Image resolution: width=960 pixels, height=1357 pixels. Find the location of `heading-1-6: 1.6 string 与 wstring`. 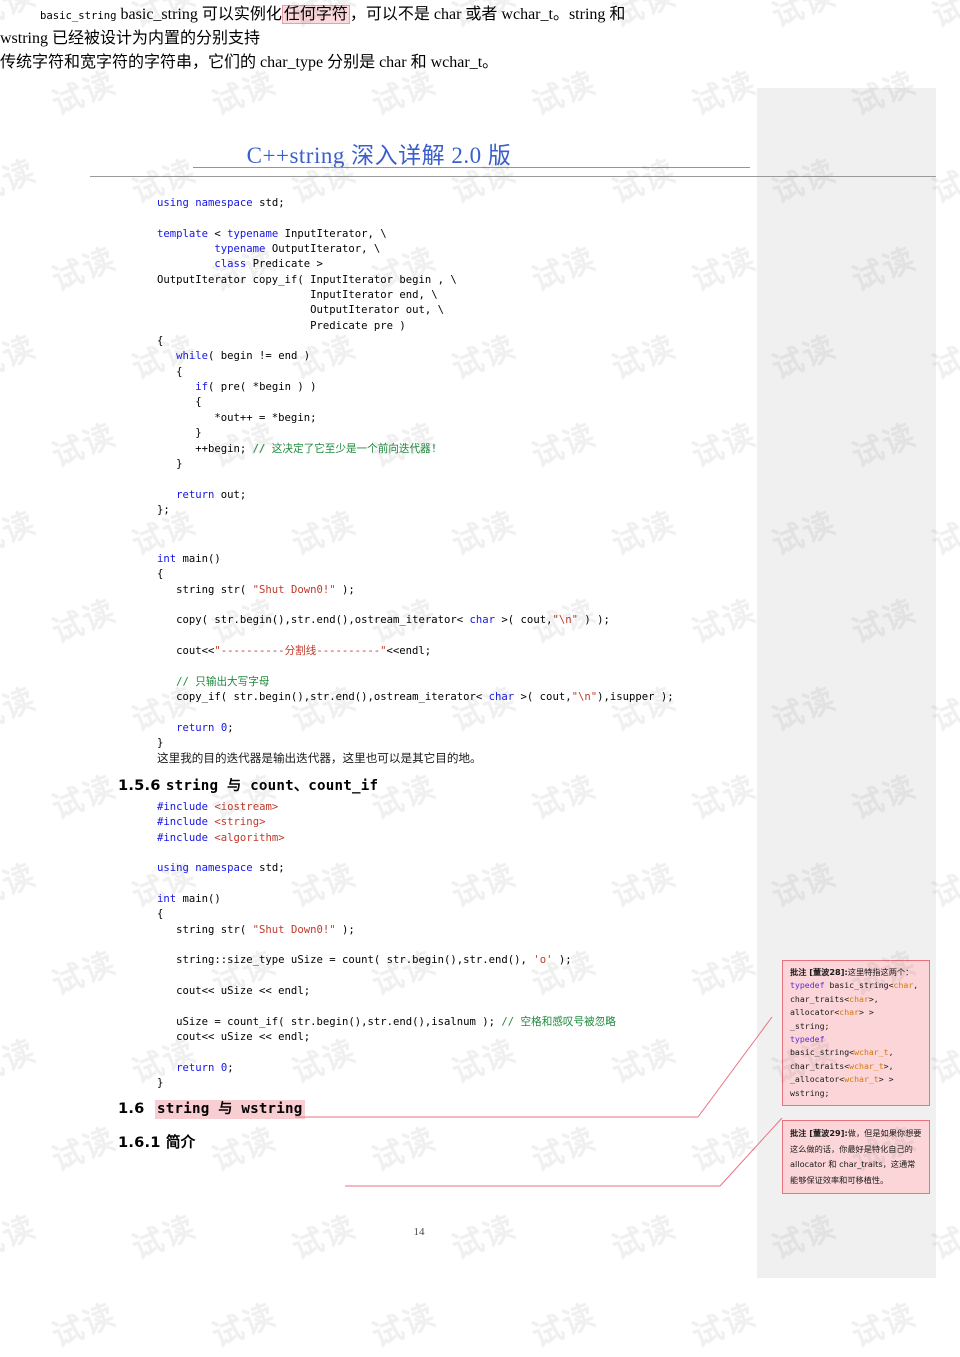

heading-1-6: 1.6 string 与 wstring is located at coordinates (211, 1108).